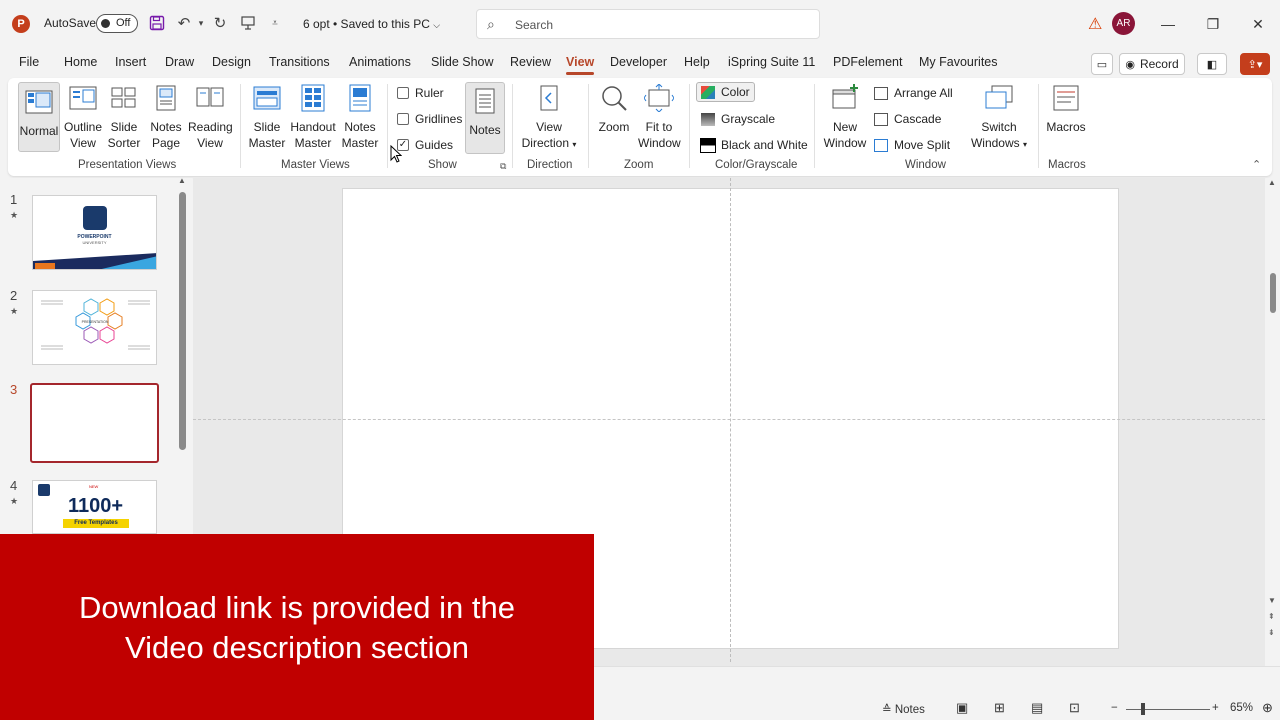  I want to click on autosave-state: Off, so click(123, 23).